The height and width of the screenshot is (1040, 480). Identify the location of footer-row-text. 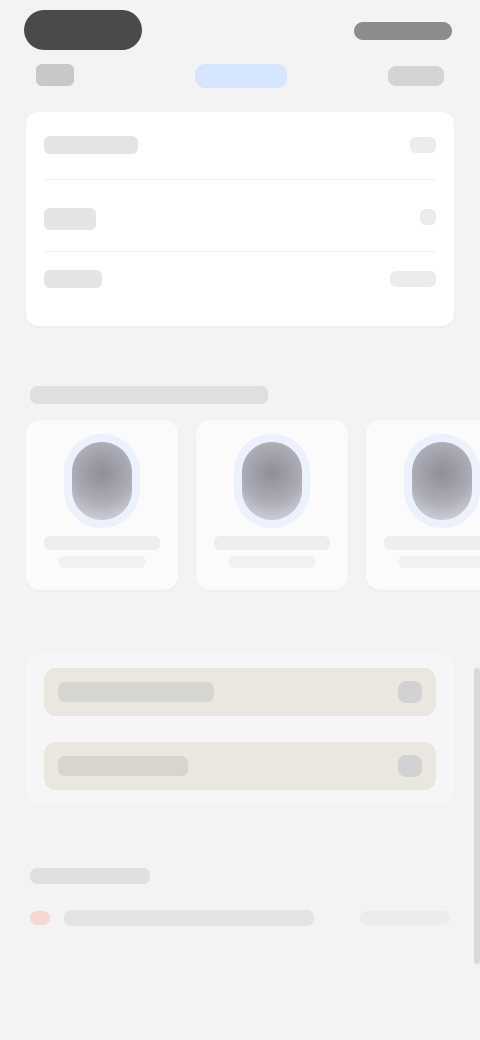
(189, 918).